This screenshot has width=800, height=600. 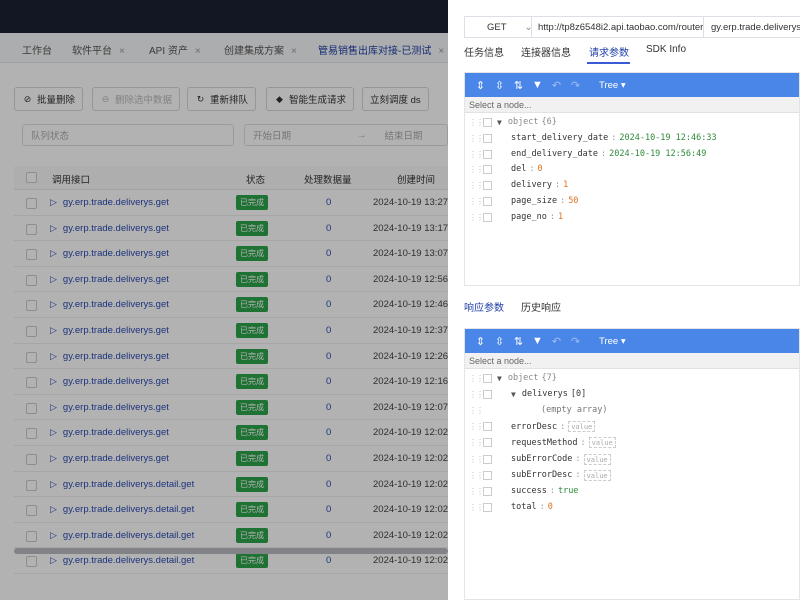 What do you see at coordinates (609, 51) in the screenshot?
I see `tab-request-params: 请求参数` at bounding box center [609, 51].